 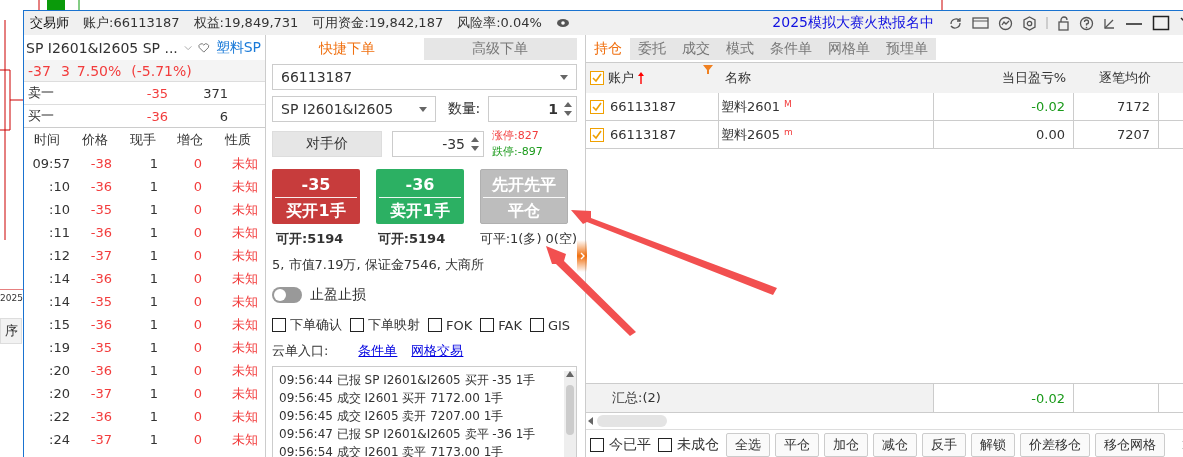 What do you see at coordinates (95, 140) in the screenshot?
I see `column-header: 价格` at bounding box center [95, 140].